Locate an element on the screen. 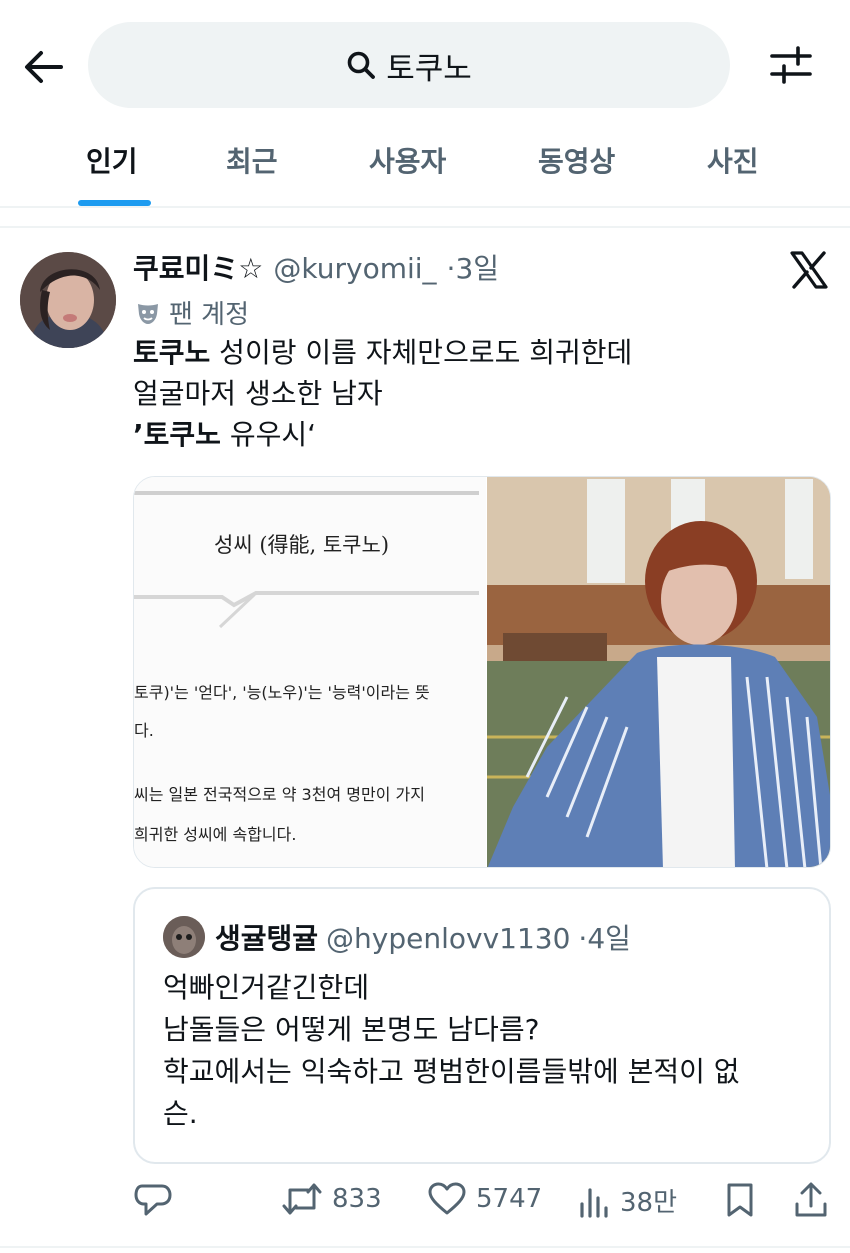 This screenshot has width=850, height=1253. media-image-photo is located at coordinates (658, 672).